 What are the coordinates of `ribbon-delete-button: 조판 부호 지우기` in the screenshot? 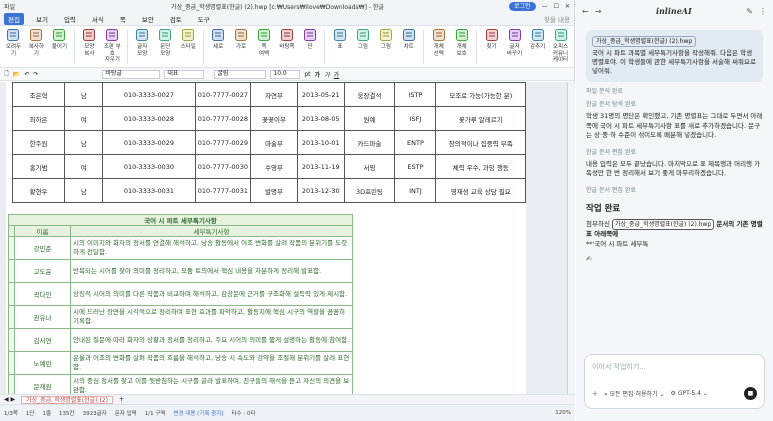 It's located at (112, 46).